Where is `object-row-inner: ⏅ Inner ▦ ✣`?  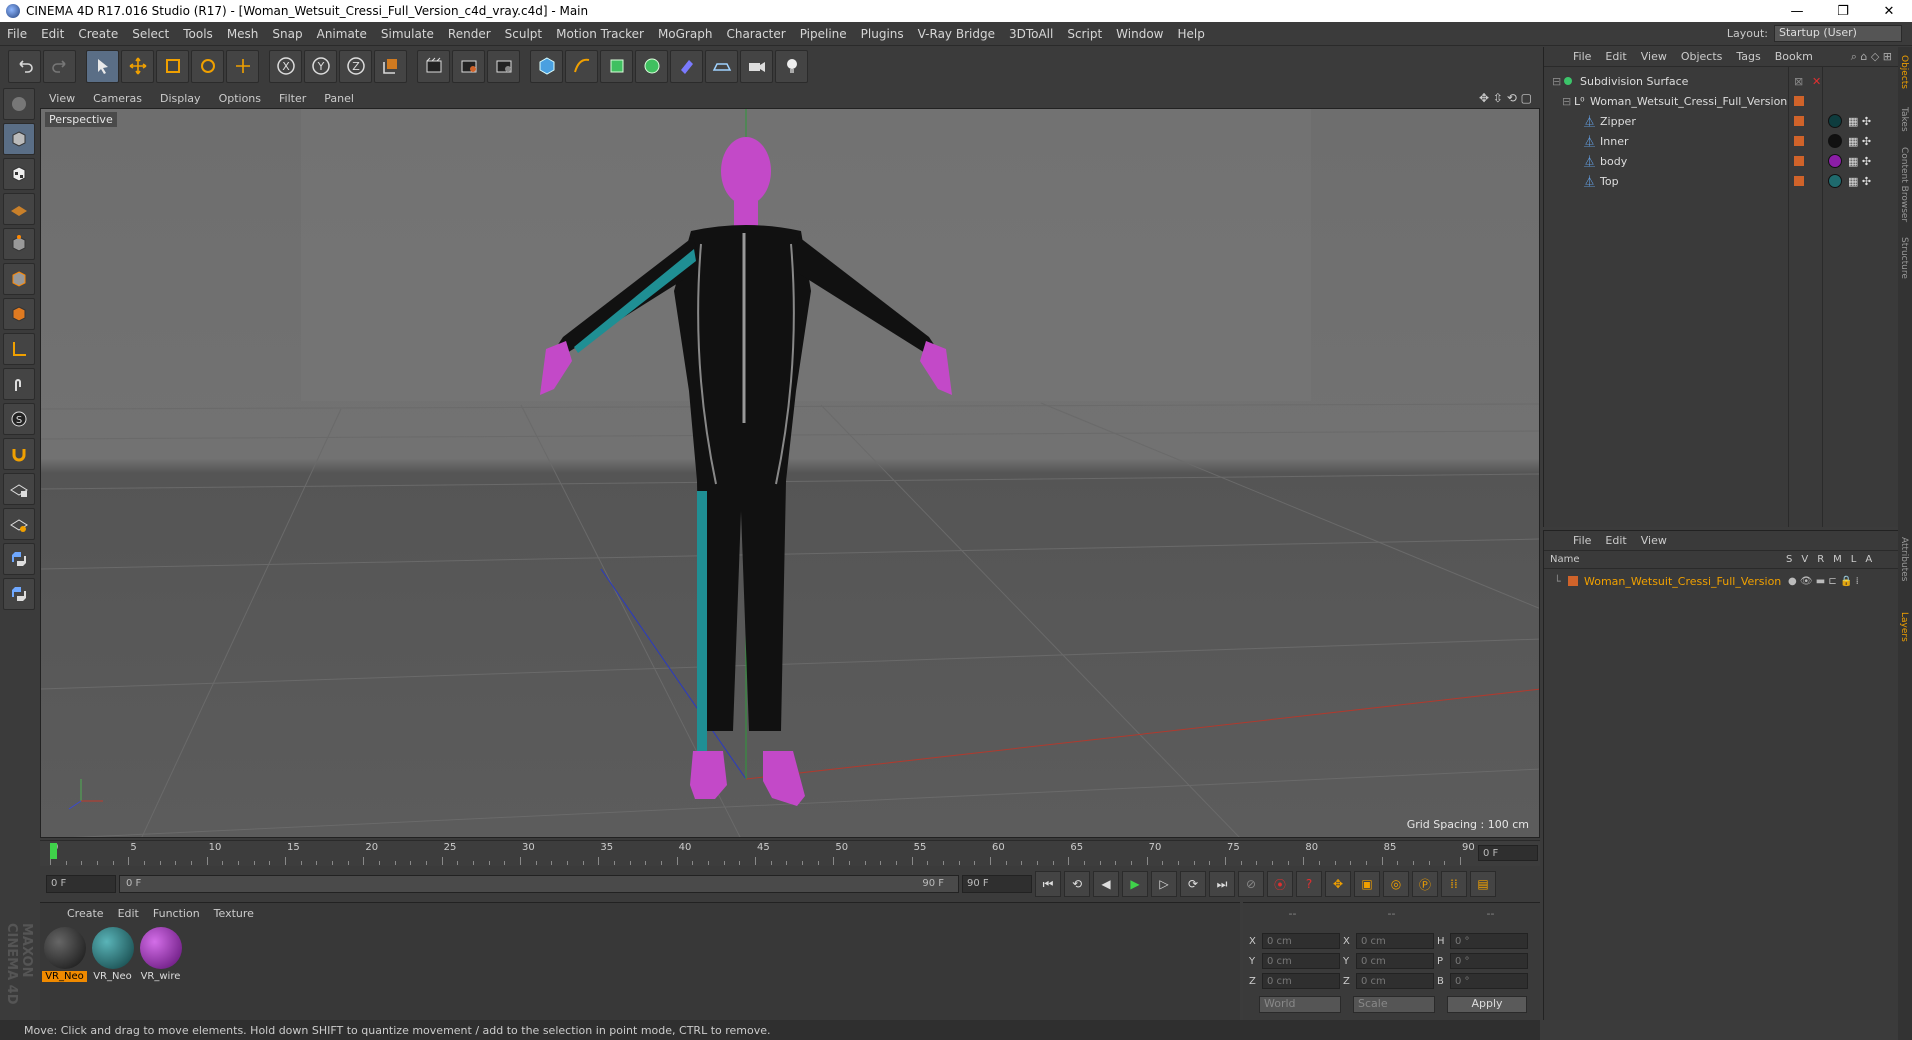 object-row-inner: ⏅ Inner ▦ ✣ is located at coordinates (1721, 141).